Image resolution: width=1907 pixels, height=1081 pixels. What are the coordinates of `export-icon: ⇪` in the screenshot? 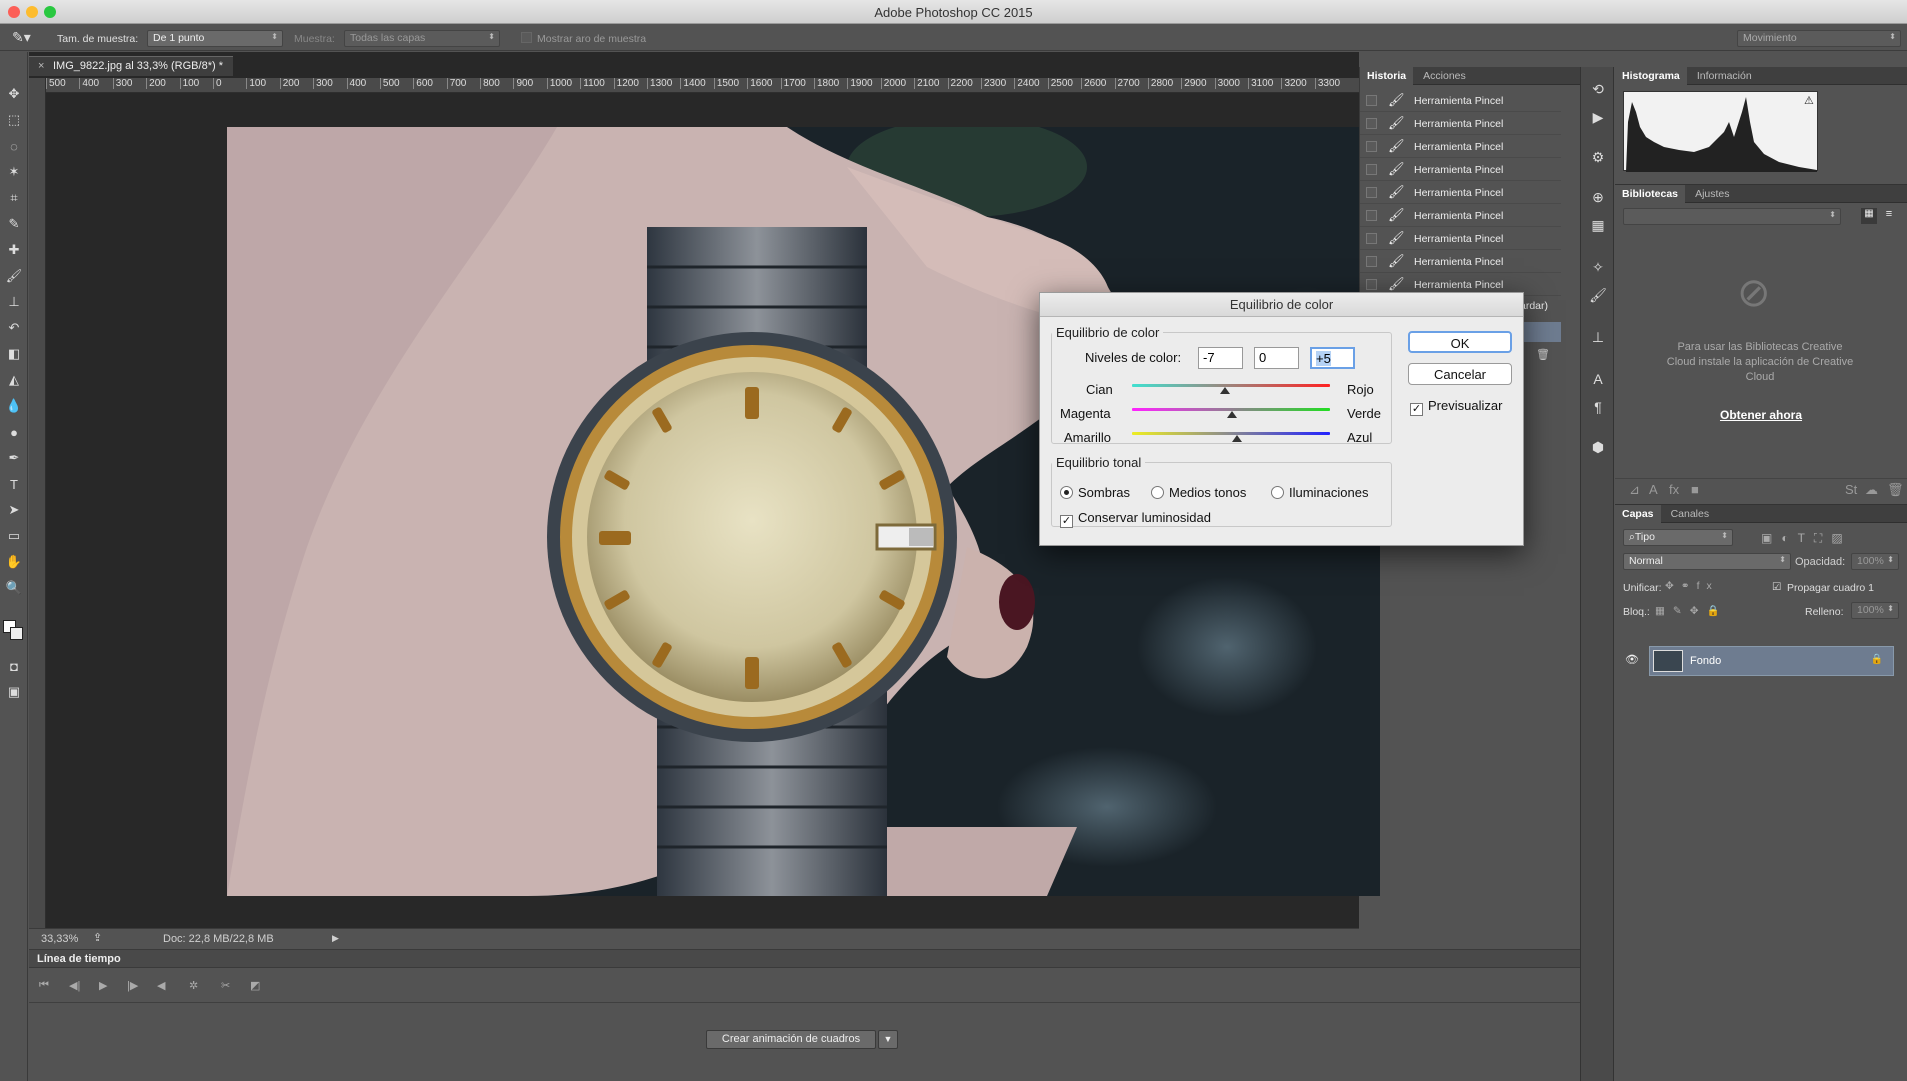 It's located at (97, 937).